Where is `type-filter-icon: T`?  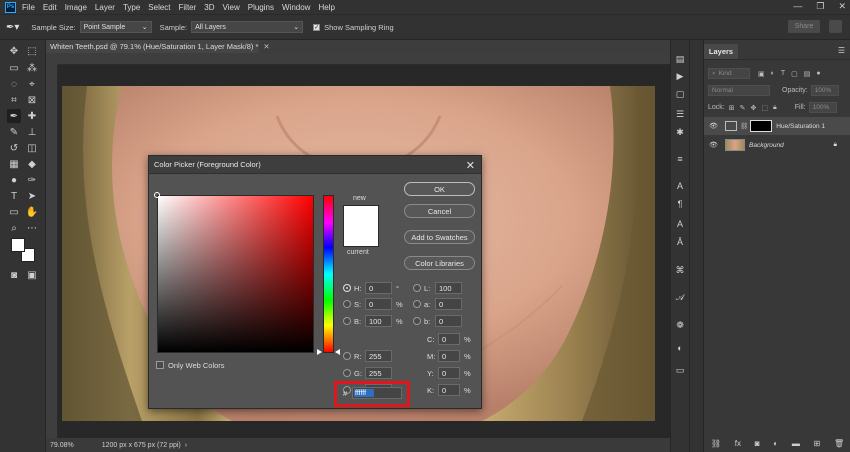 type-filter-icon: T is located at coordinates (783, 73).